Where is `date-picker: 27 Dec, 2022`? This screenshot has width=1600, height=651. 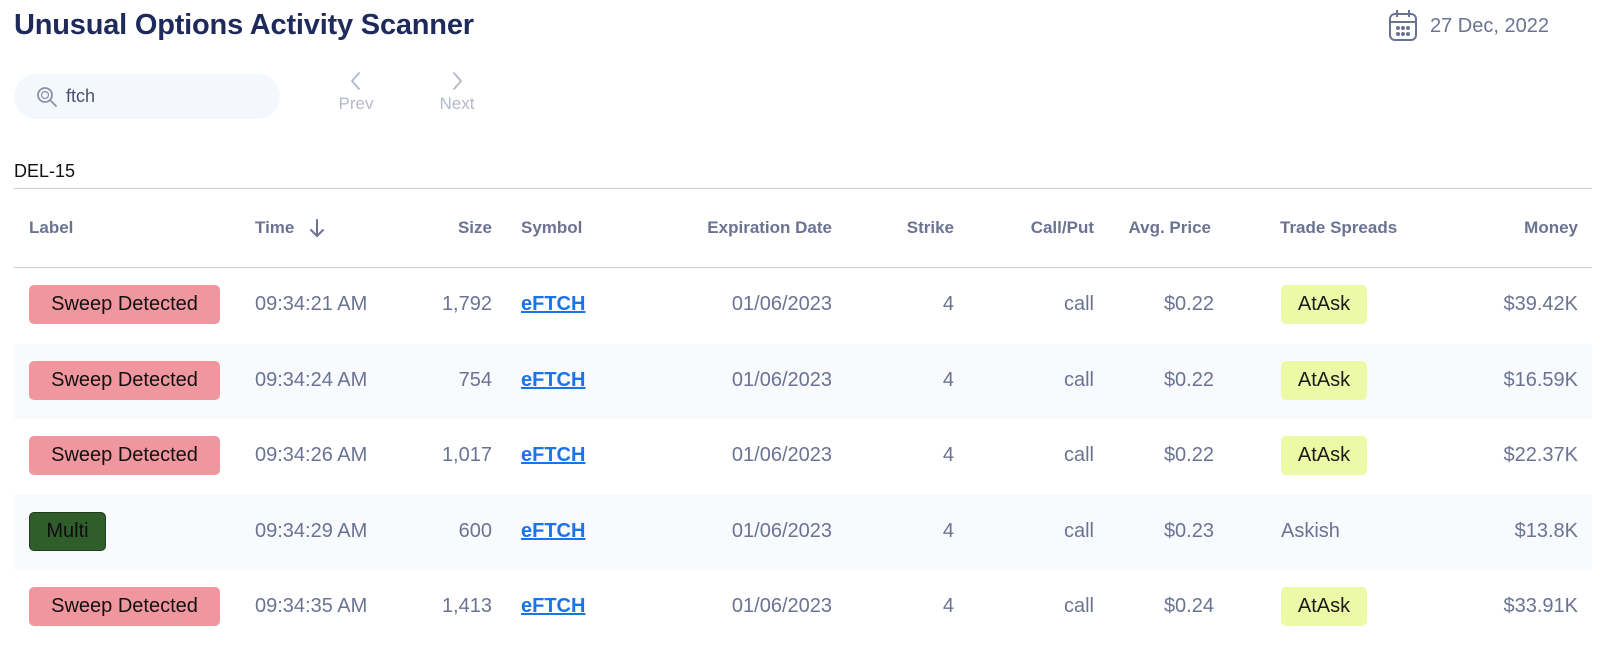 date-picker: 27 Dec, 2022 is located at coordinates (1468, 26).